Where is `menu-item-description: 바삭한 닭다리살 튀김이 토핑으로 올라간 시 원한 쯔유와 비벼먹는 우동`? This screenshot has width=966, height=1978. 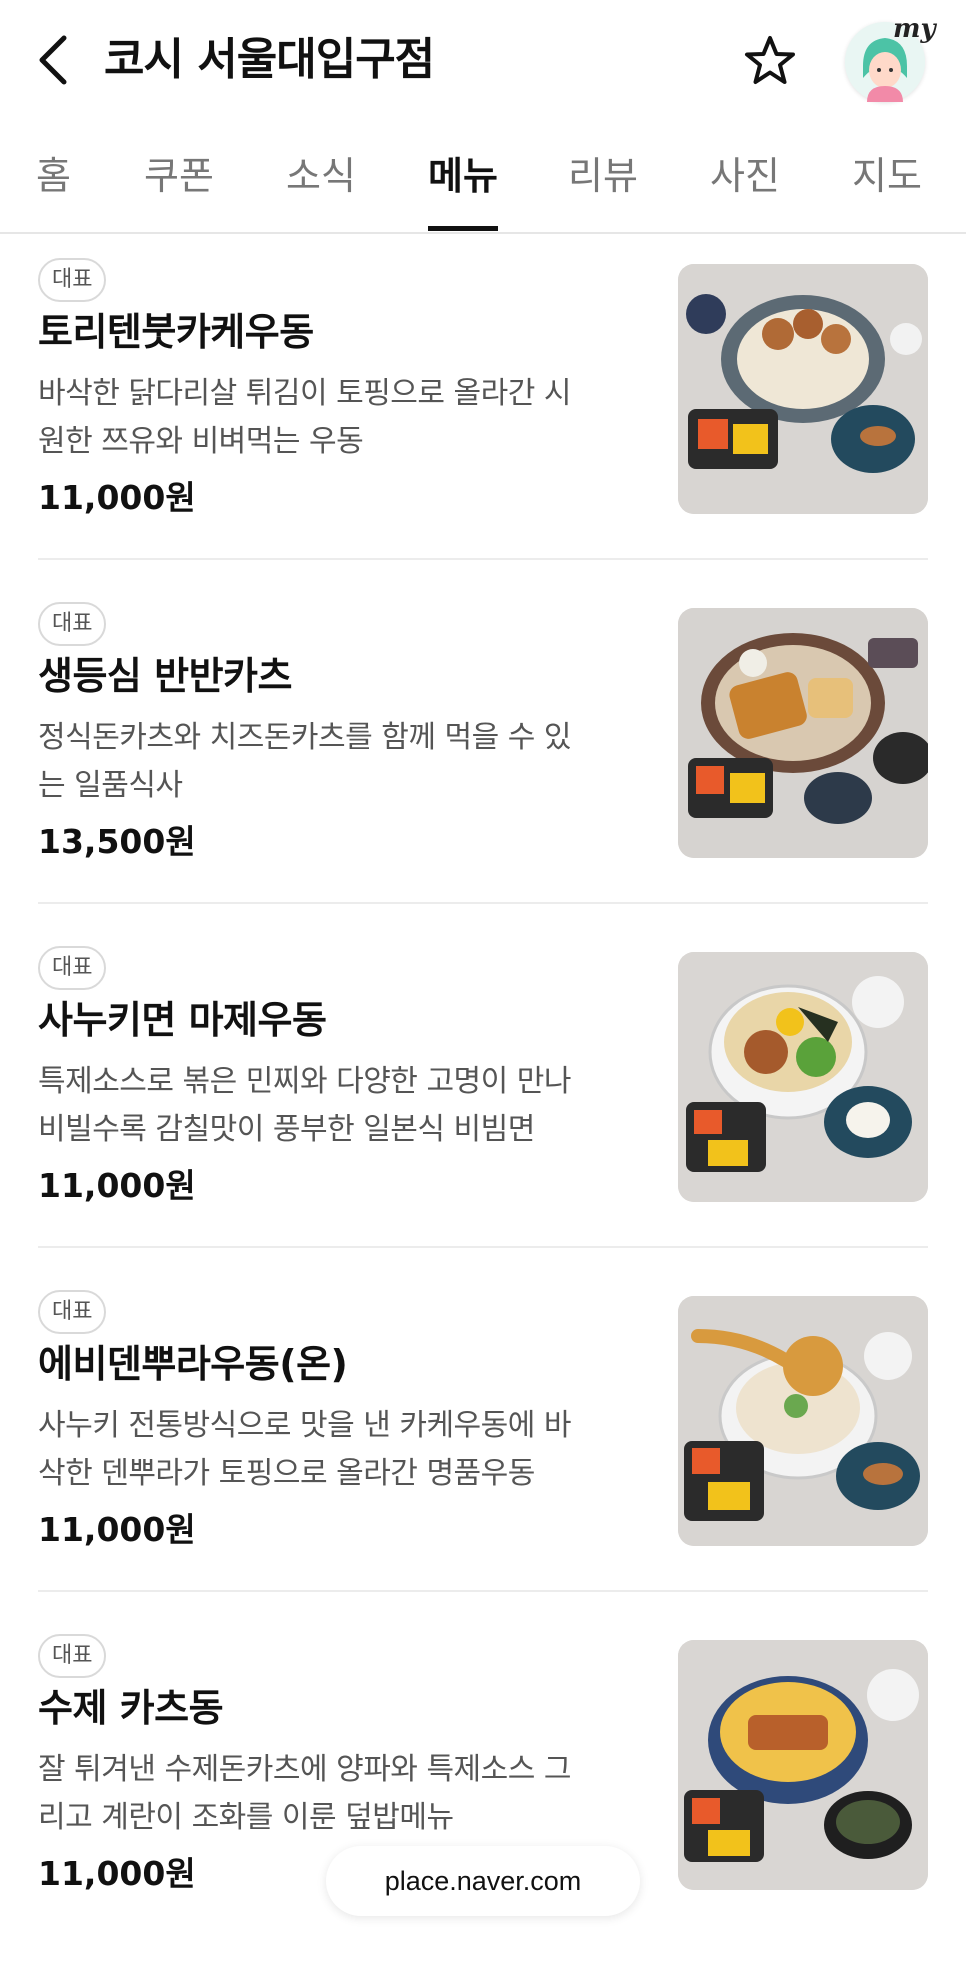 menu-item-description: 바삭한 닭다리살 튀김이 토핑으로 올라간 시 원한 쯔유와 비벼먹는 우동 is located at coordinates (304, 417).